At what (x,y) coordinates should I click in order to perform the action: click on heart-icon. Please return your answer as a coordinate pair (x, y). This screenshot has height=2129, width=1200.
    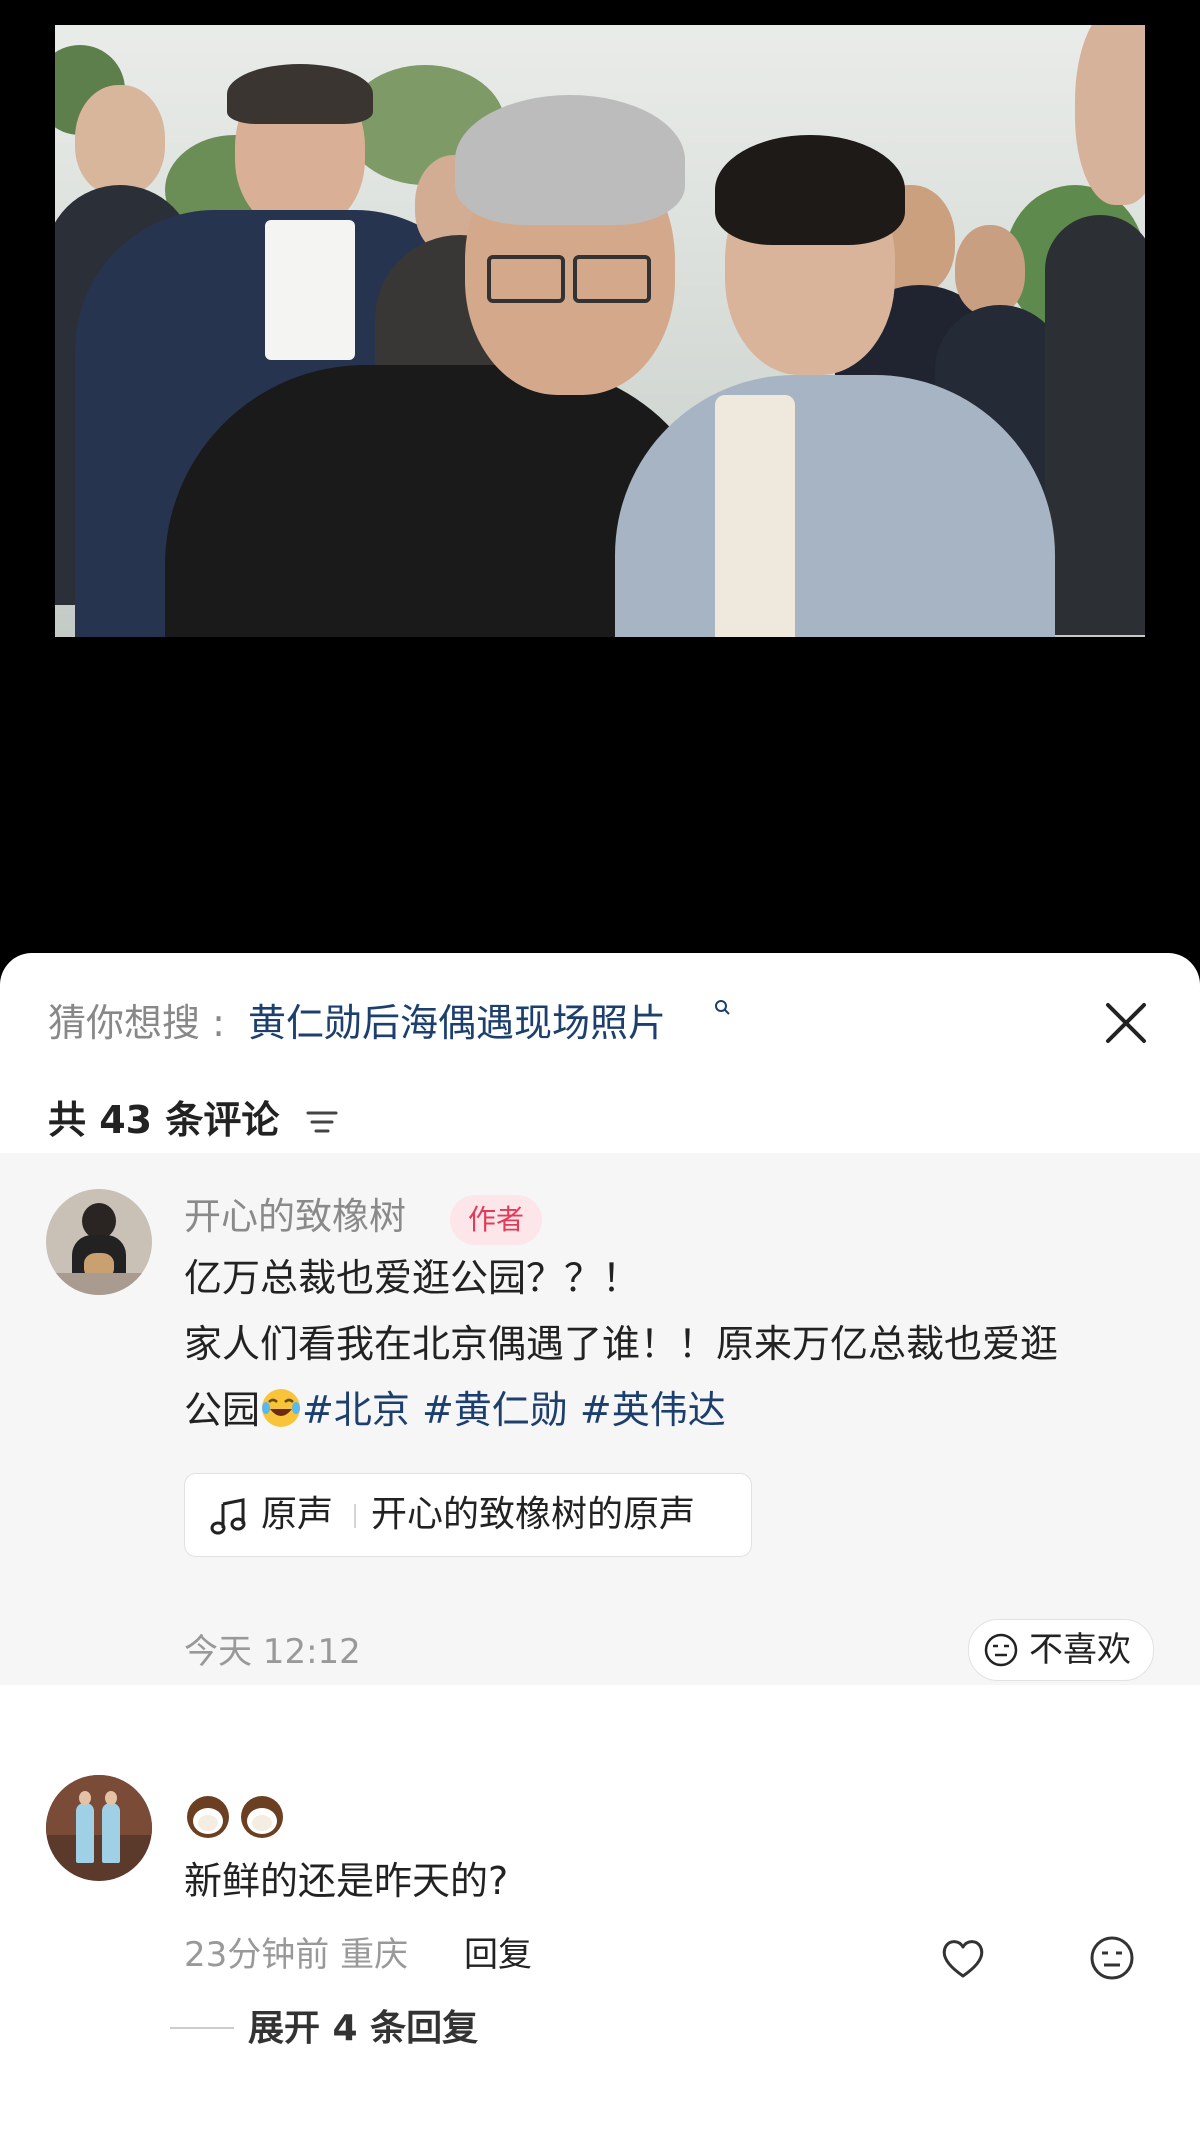
    Looking at the image, I should click on (963, 1958).